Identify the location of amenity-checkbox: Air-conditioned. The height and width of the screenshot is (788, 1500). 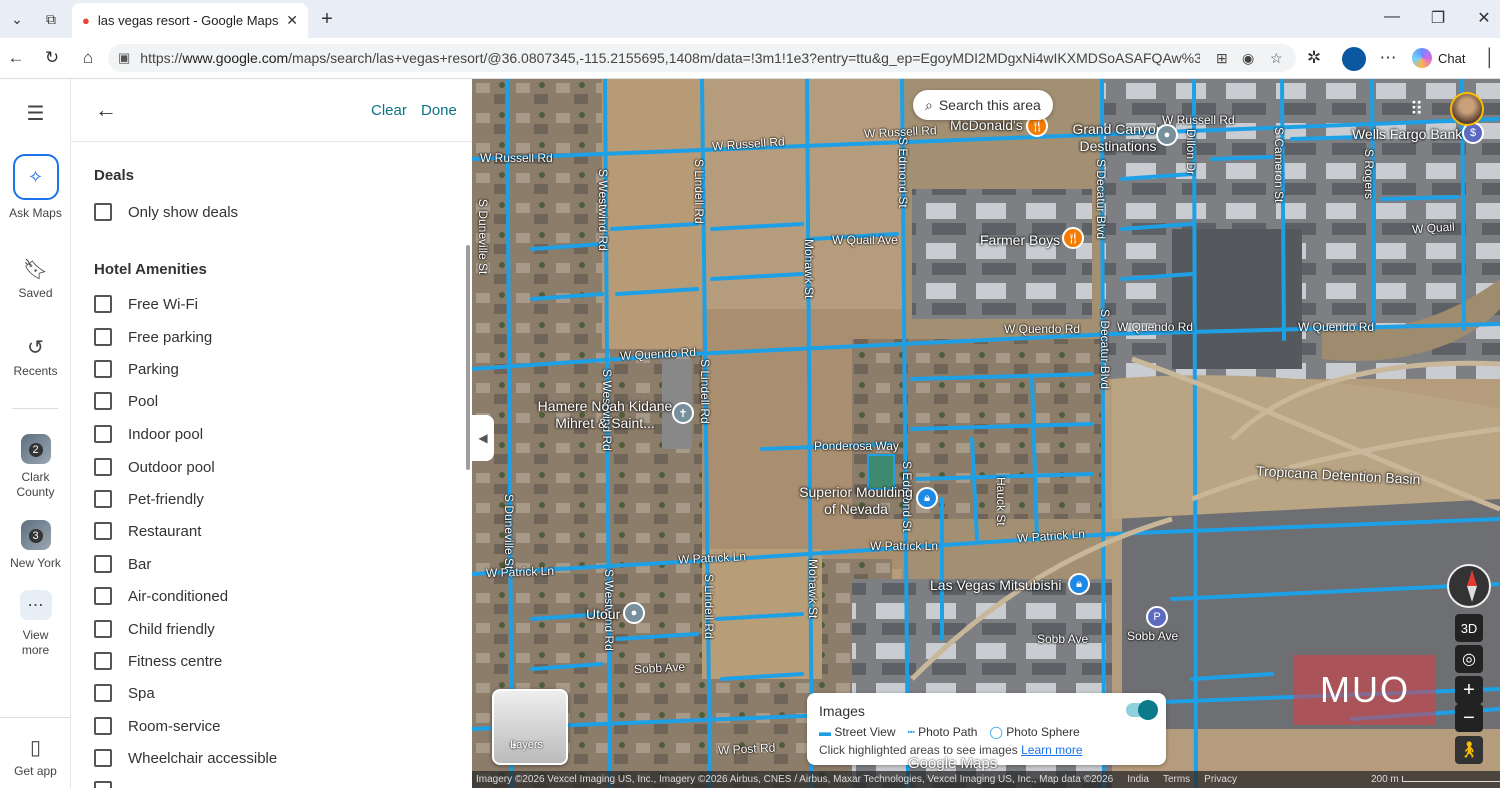
(161, 596).